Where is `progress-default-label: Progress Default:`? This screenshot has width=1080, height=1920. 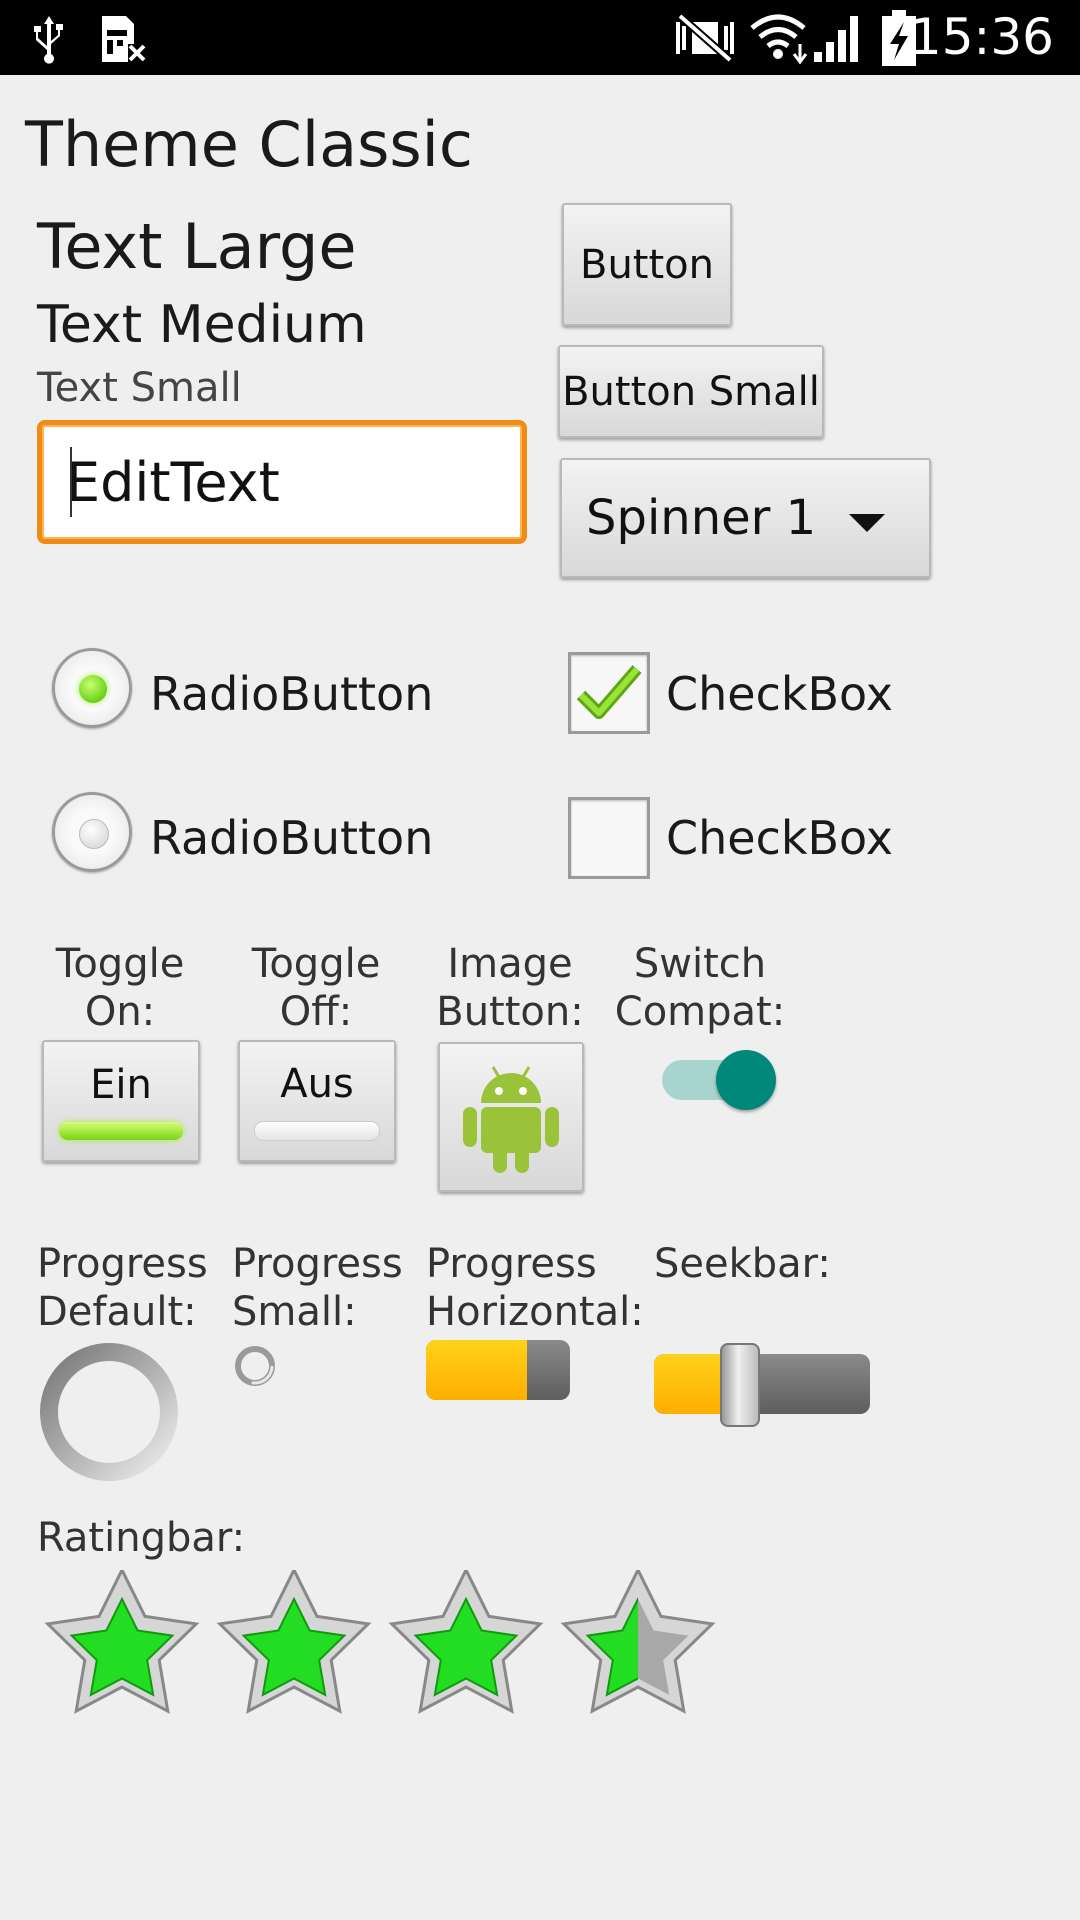 progress-default-label: Progress Default: is located at coordinates (122, 1288).